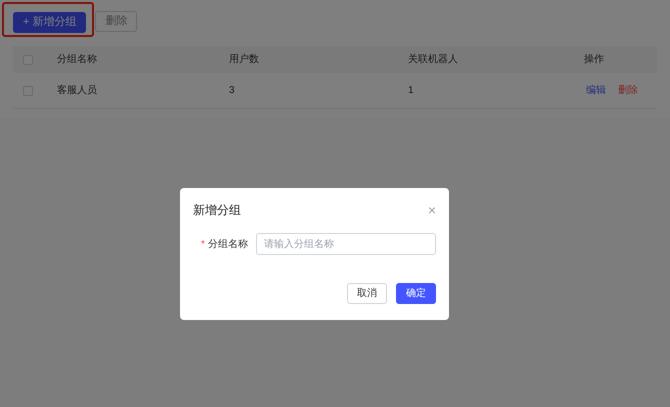  I want to click on column-header: 关联机器人, so click(433, 59).